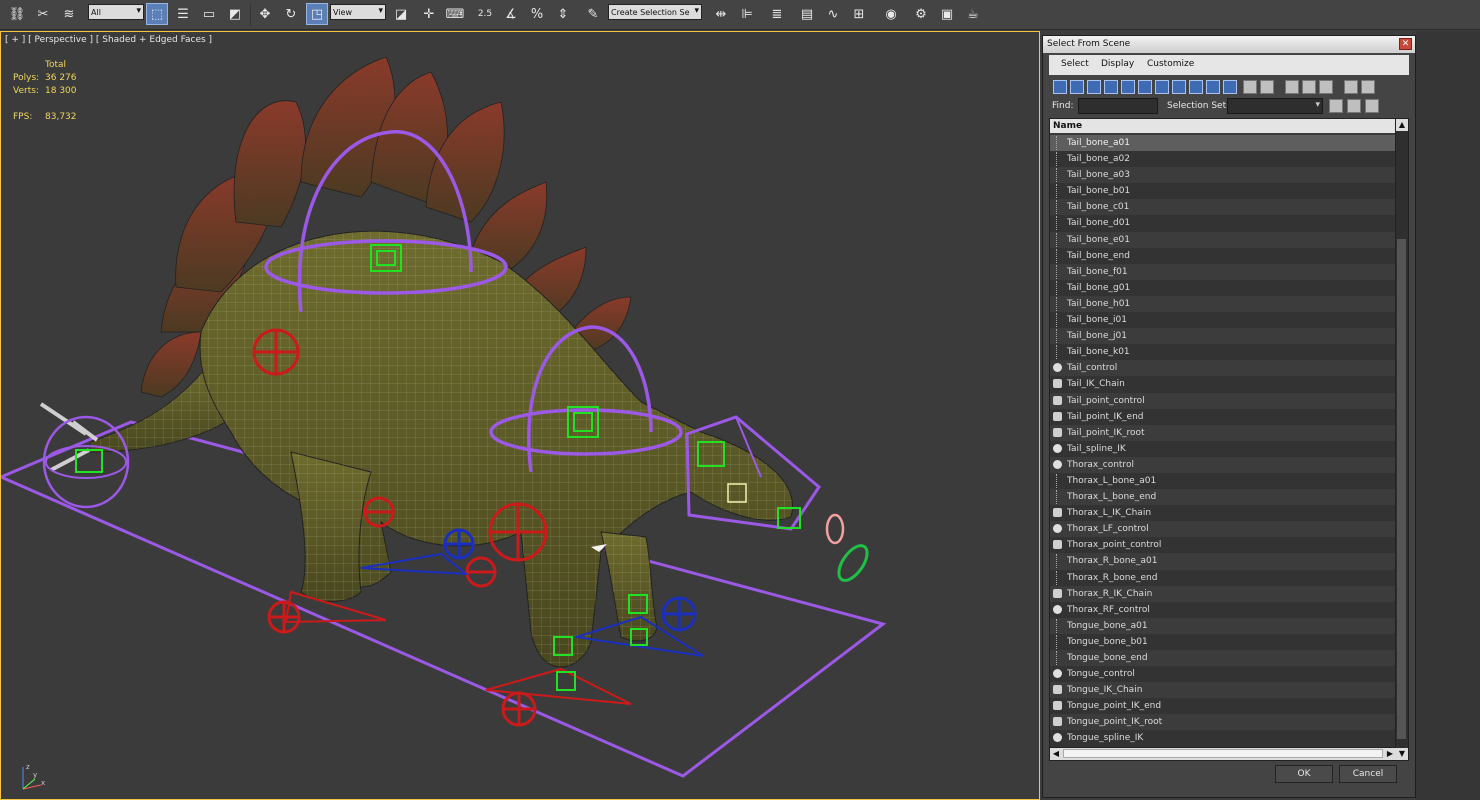  I want to click on spinner-snap-icon: ⇕, so click(563, 14).